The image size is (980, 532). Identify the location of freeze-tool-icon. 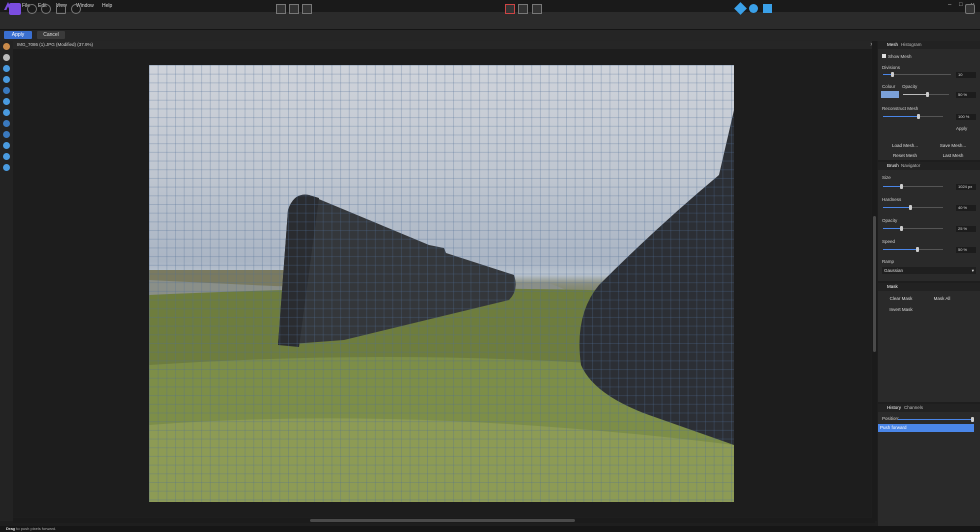
(6, 156).